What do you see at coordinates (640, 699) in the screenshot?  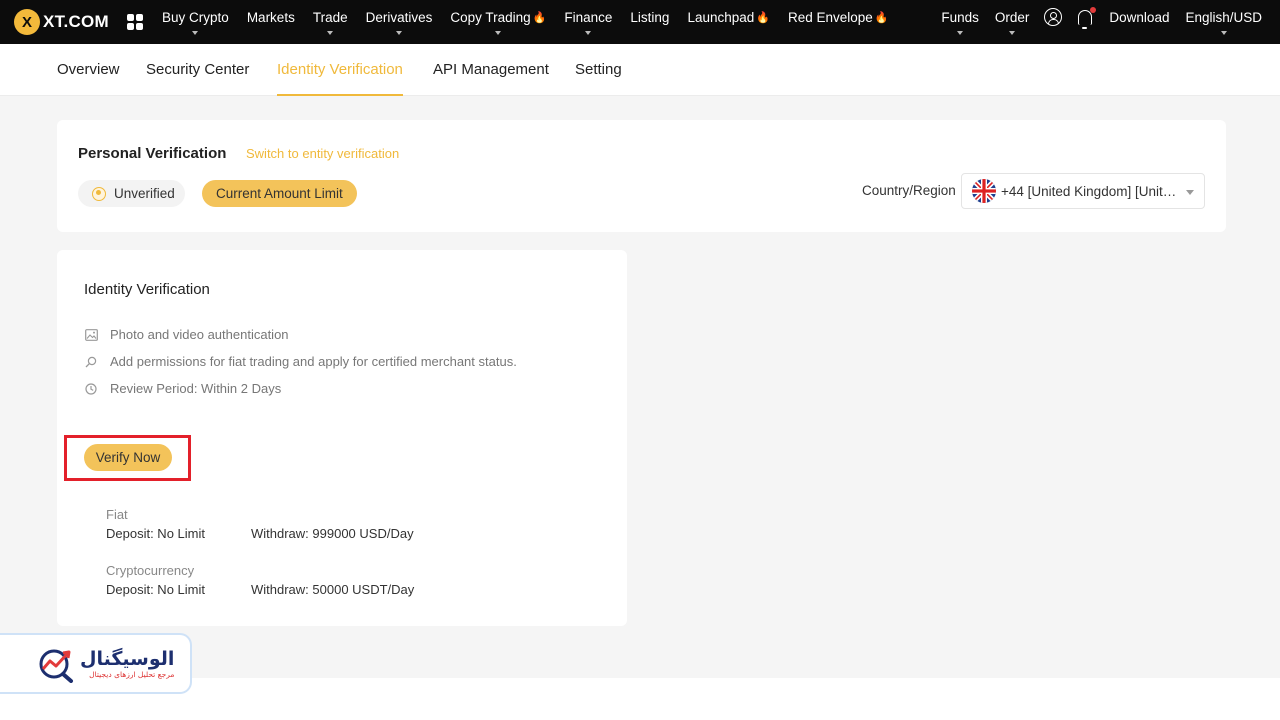 I see `bottom-strip` at bounding box center [640, 699].